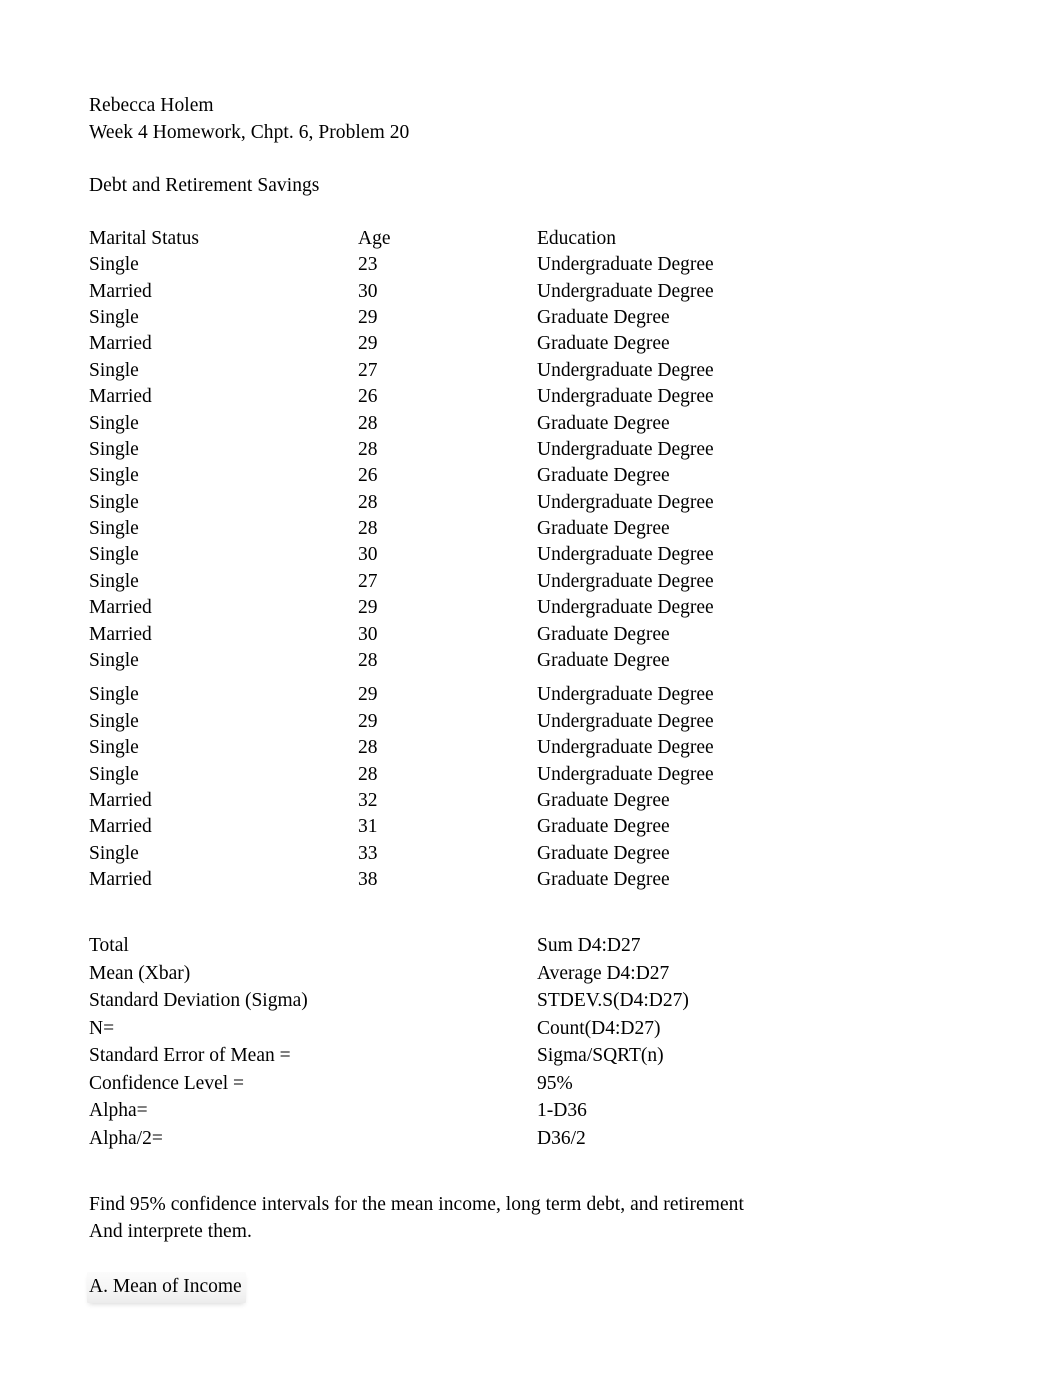  I want to click on statistic-label: Confidence Level =, so click(167, 1083).